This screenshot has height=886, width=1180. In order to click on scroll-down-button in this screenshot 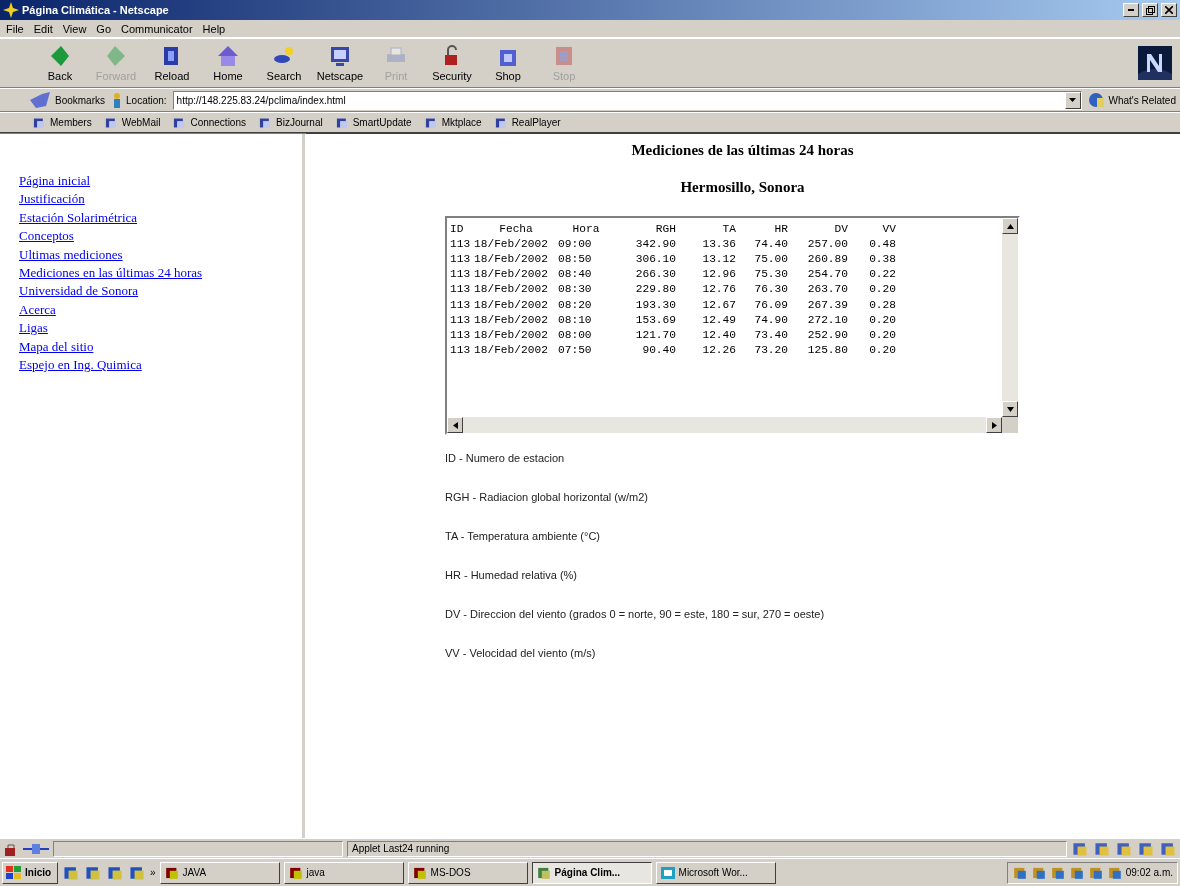, I will do `click(1010, 409)`.